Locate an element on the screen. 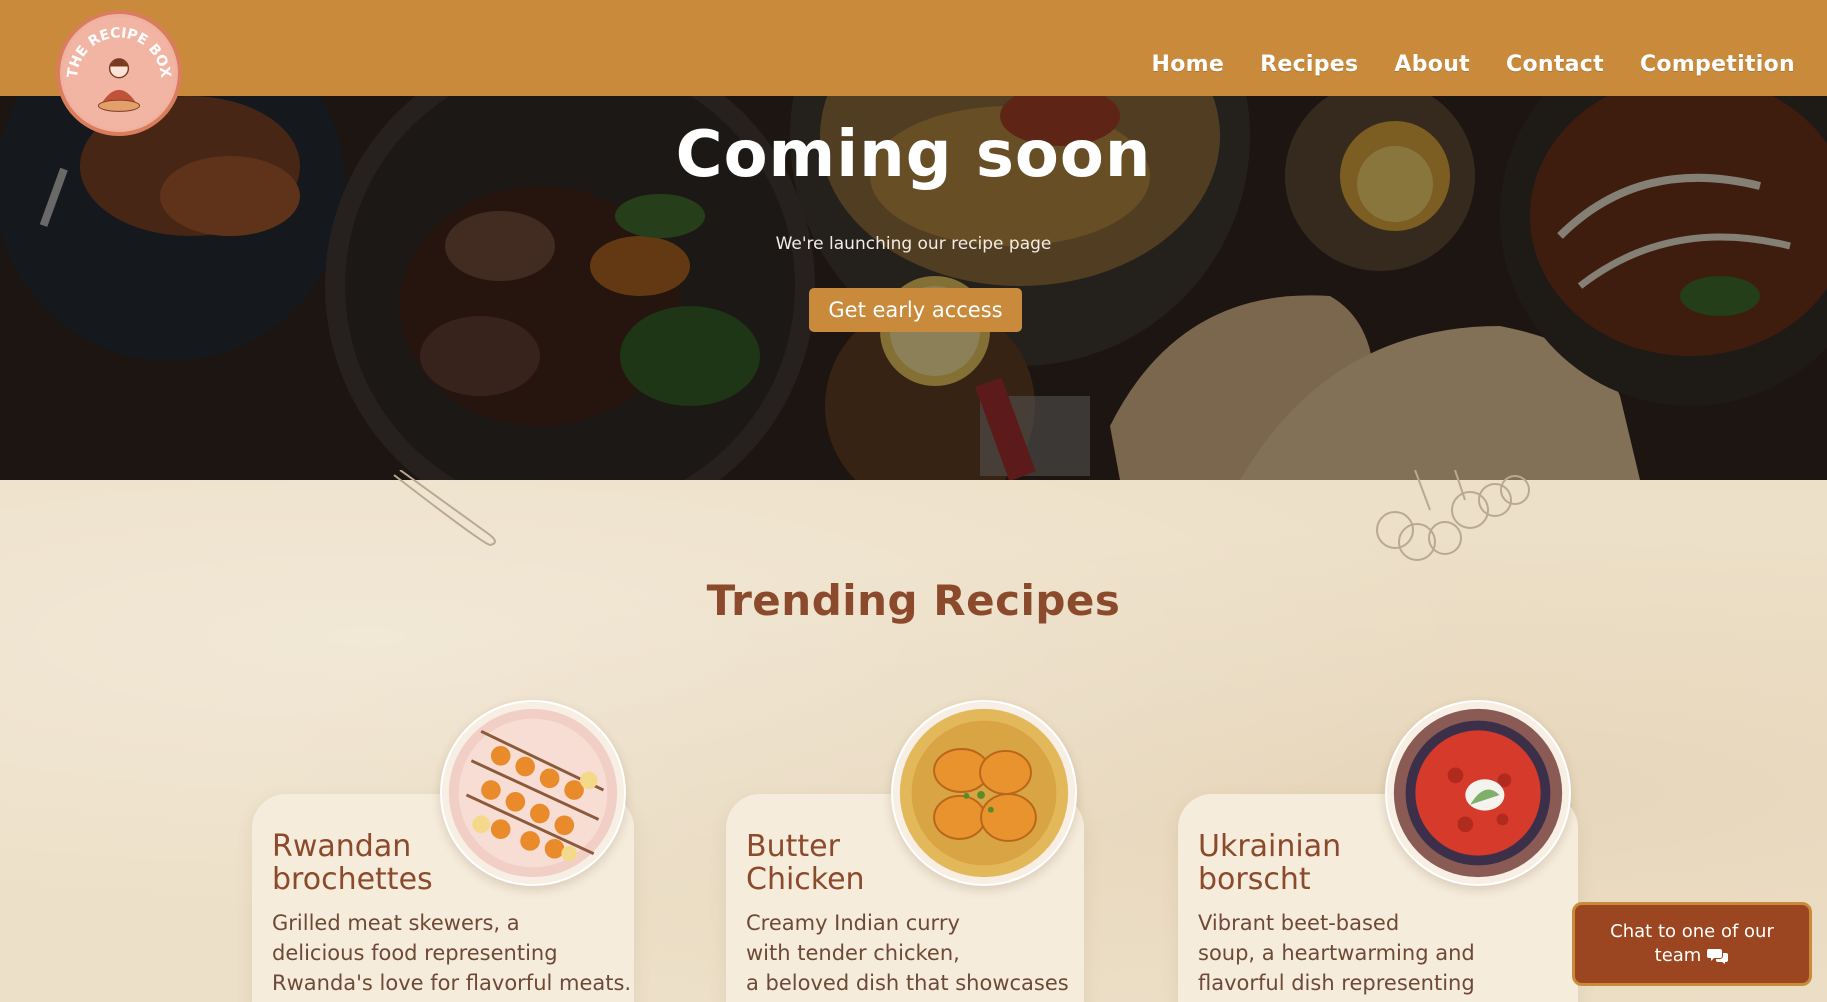 Image resolution: width=1827 pixels, height=1002 pixels. chat-label-line2: team is located at coordinates (1678, 955).